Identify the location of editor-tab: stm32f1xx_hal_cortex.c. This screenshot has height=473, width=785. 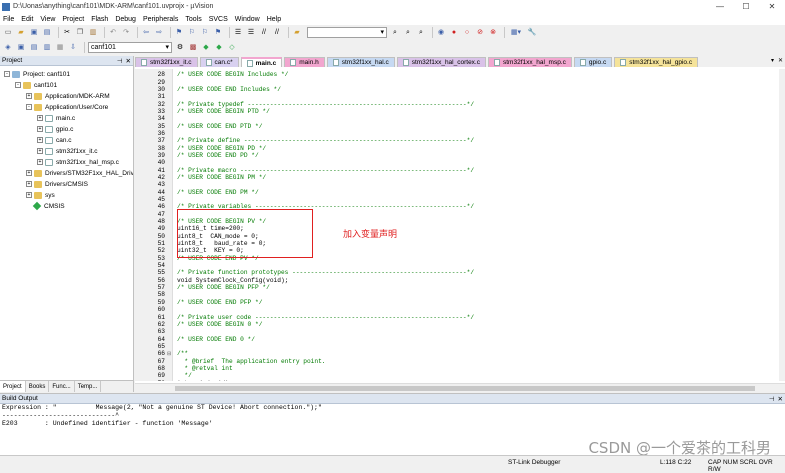
(441, 62).